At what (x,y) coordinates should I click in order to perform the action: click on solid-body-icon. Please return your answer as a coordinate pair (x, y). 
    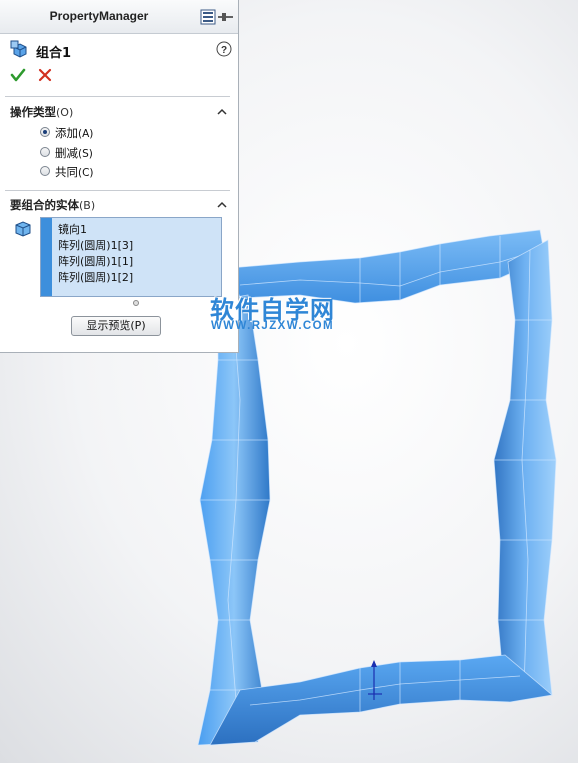
    Looking at the image, I should click on (23, 229).